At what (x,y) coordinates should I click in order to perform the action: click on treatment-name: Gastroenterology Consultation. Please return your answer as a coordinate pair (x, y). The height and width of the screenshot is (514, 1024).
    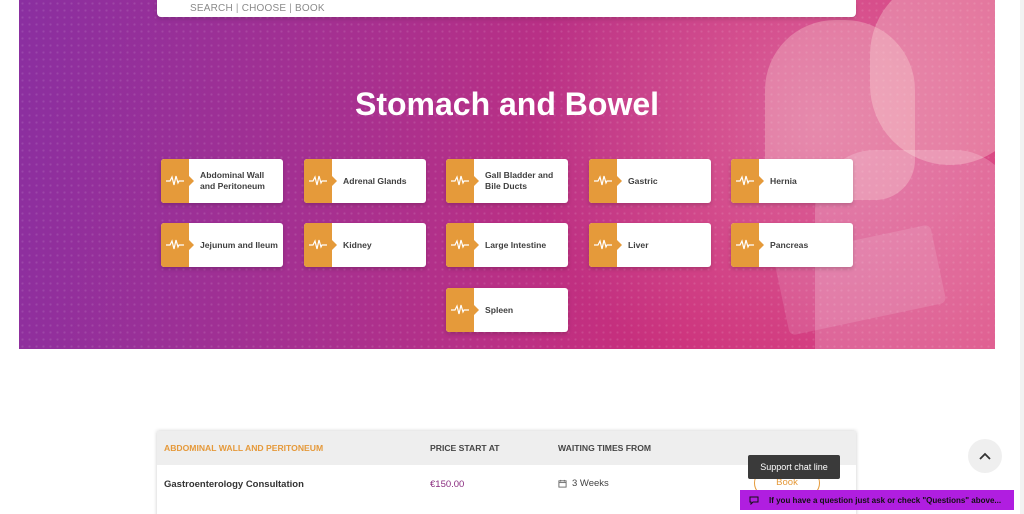
    Looking at the image, I should click on (234, 484).